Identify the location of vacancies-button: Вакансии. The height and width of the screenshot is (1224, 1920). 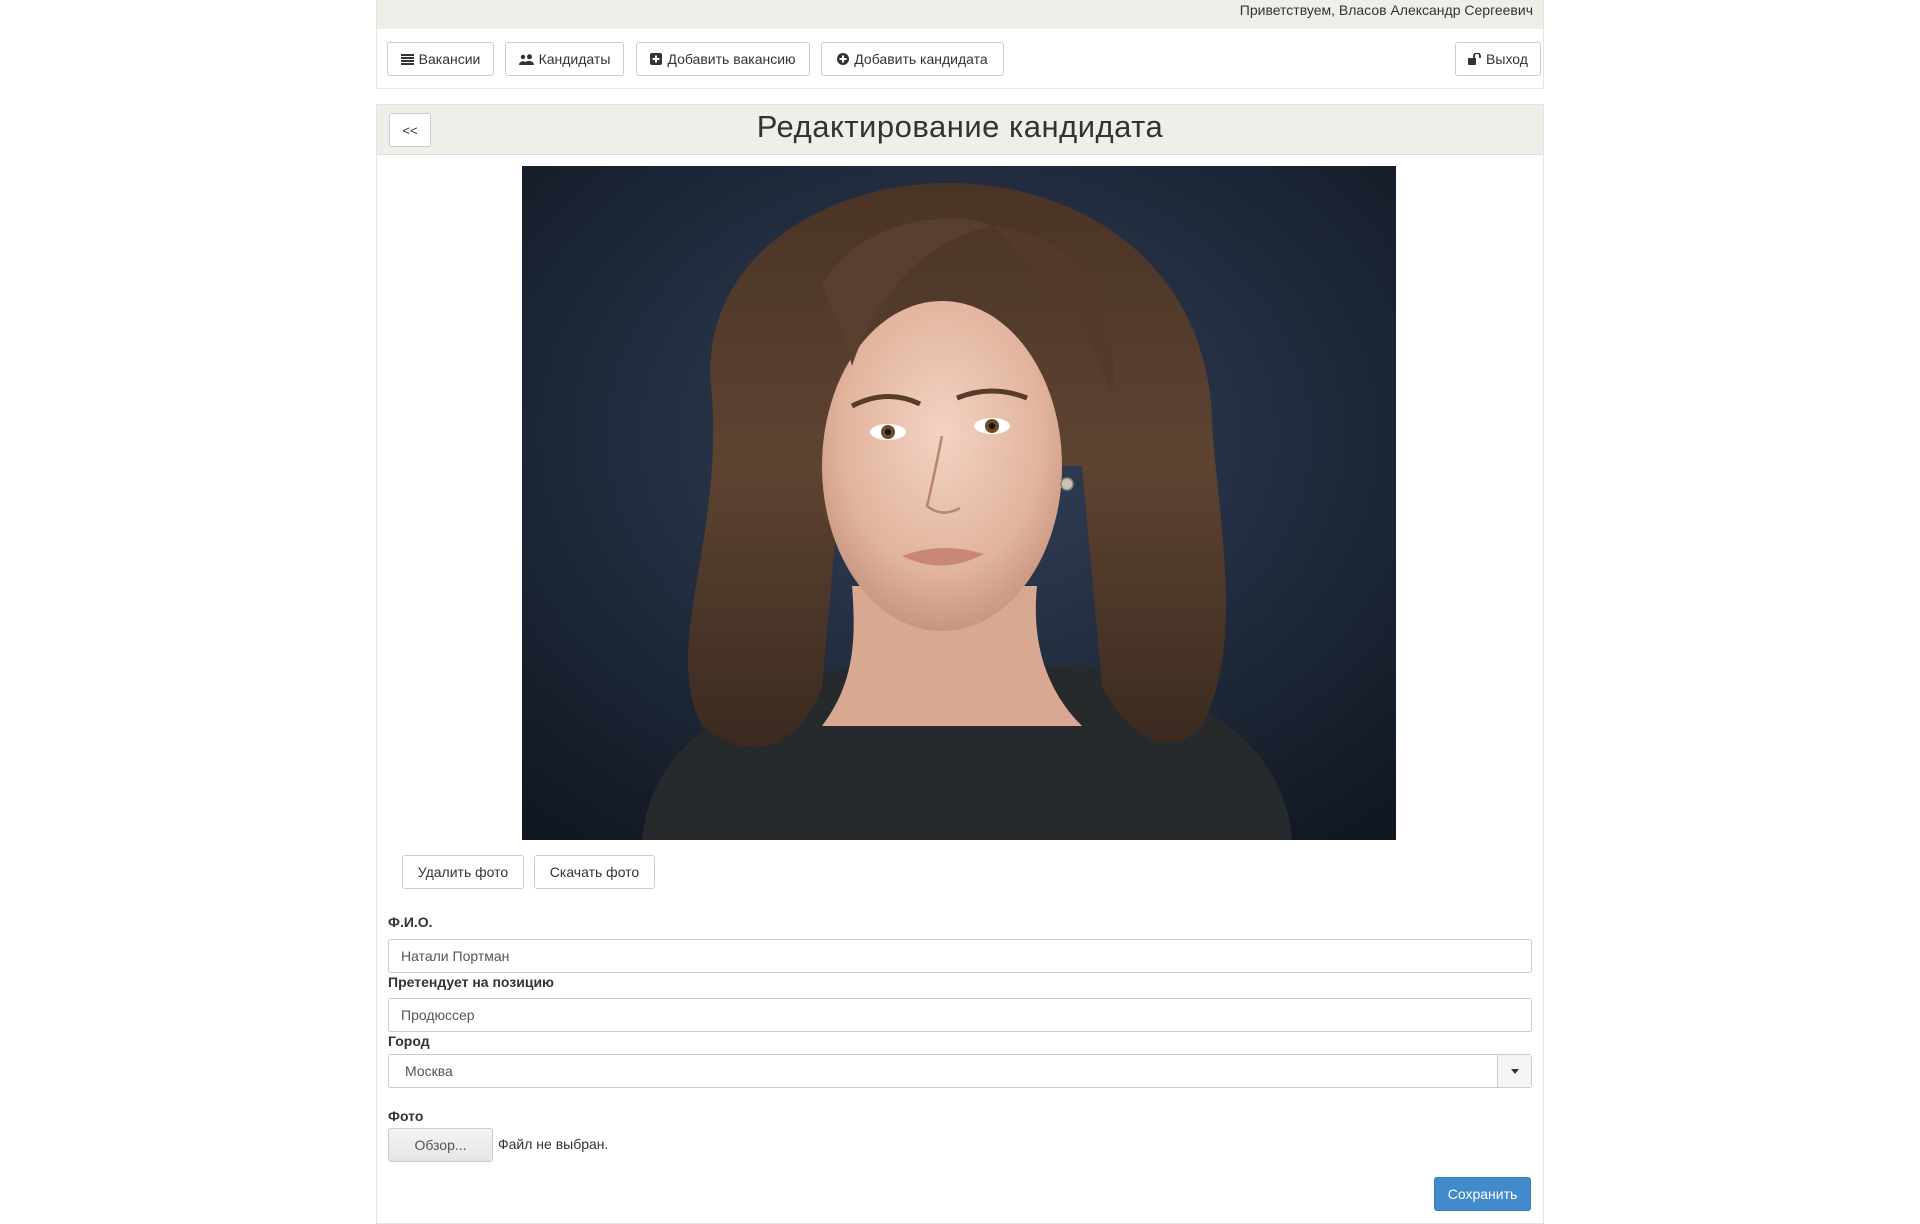
(440, 59).